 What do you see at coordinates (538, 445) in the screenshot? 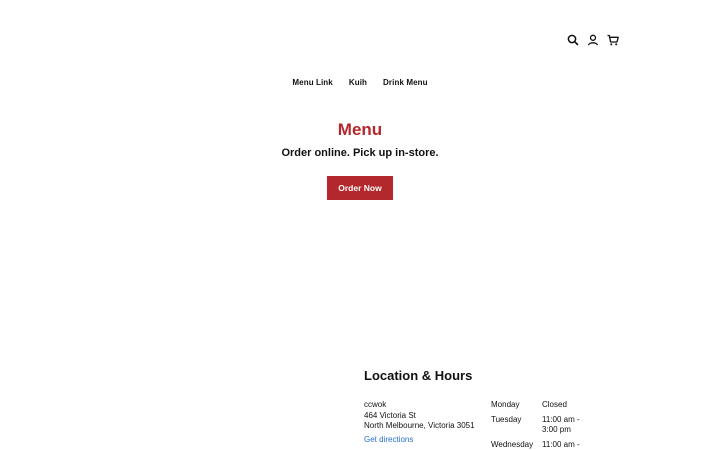
I see `hours-row: Wednesday 11:00 am -` at bounding box center [538, 445].